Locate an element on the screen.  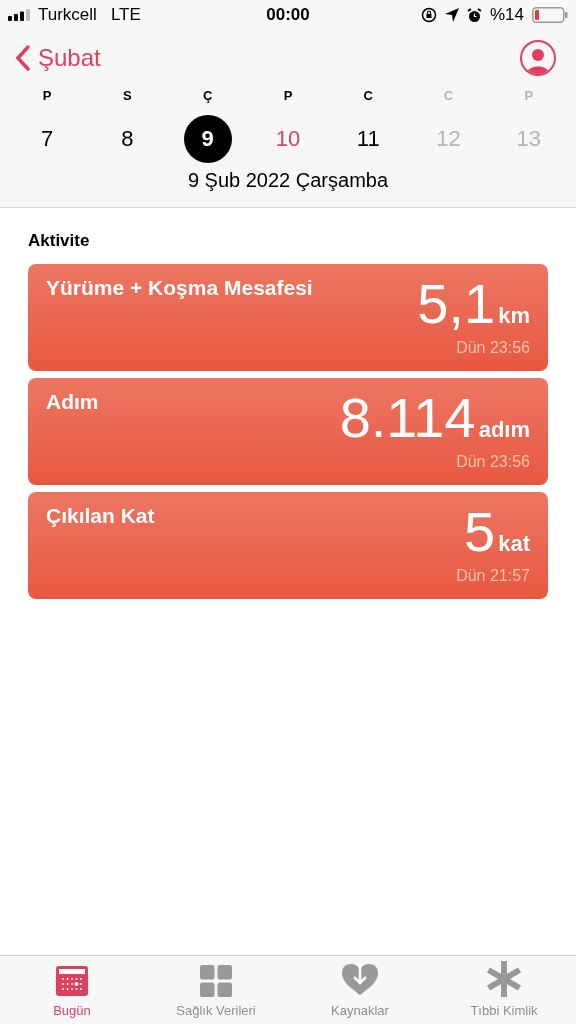
metric-value: 5,1 is located at coordinates (456, 304).